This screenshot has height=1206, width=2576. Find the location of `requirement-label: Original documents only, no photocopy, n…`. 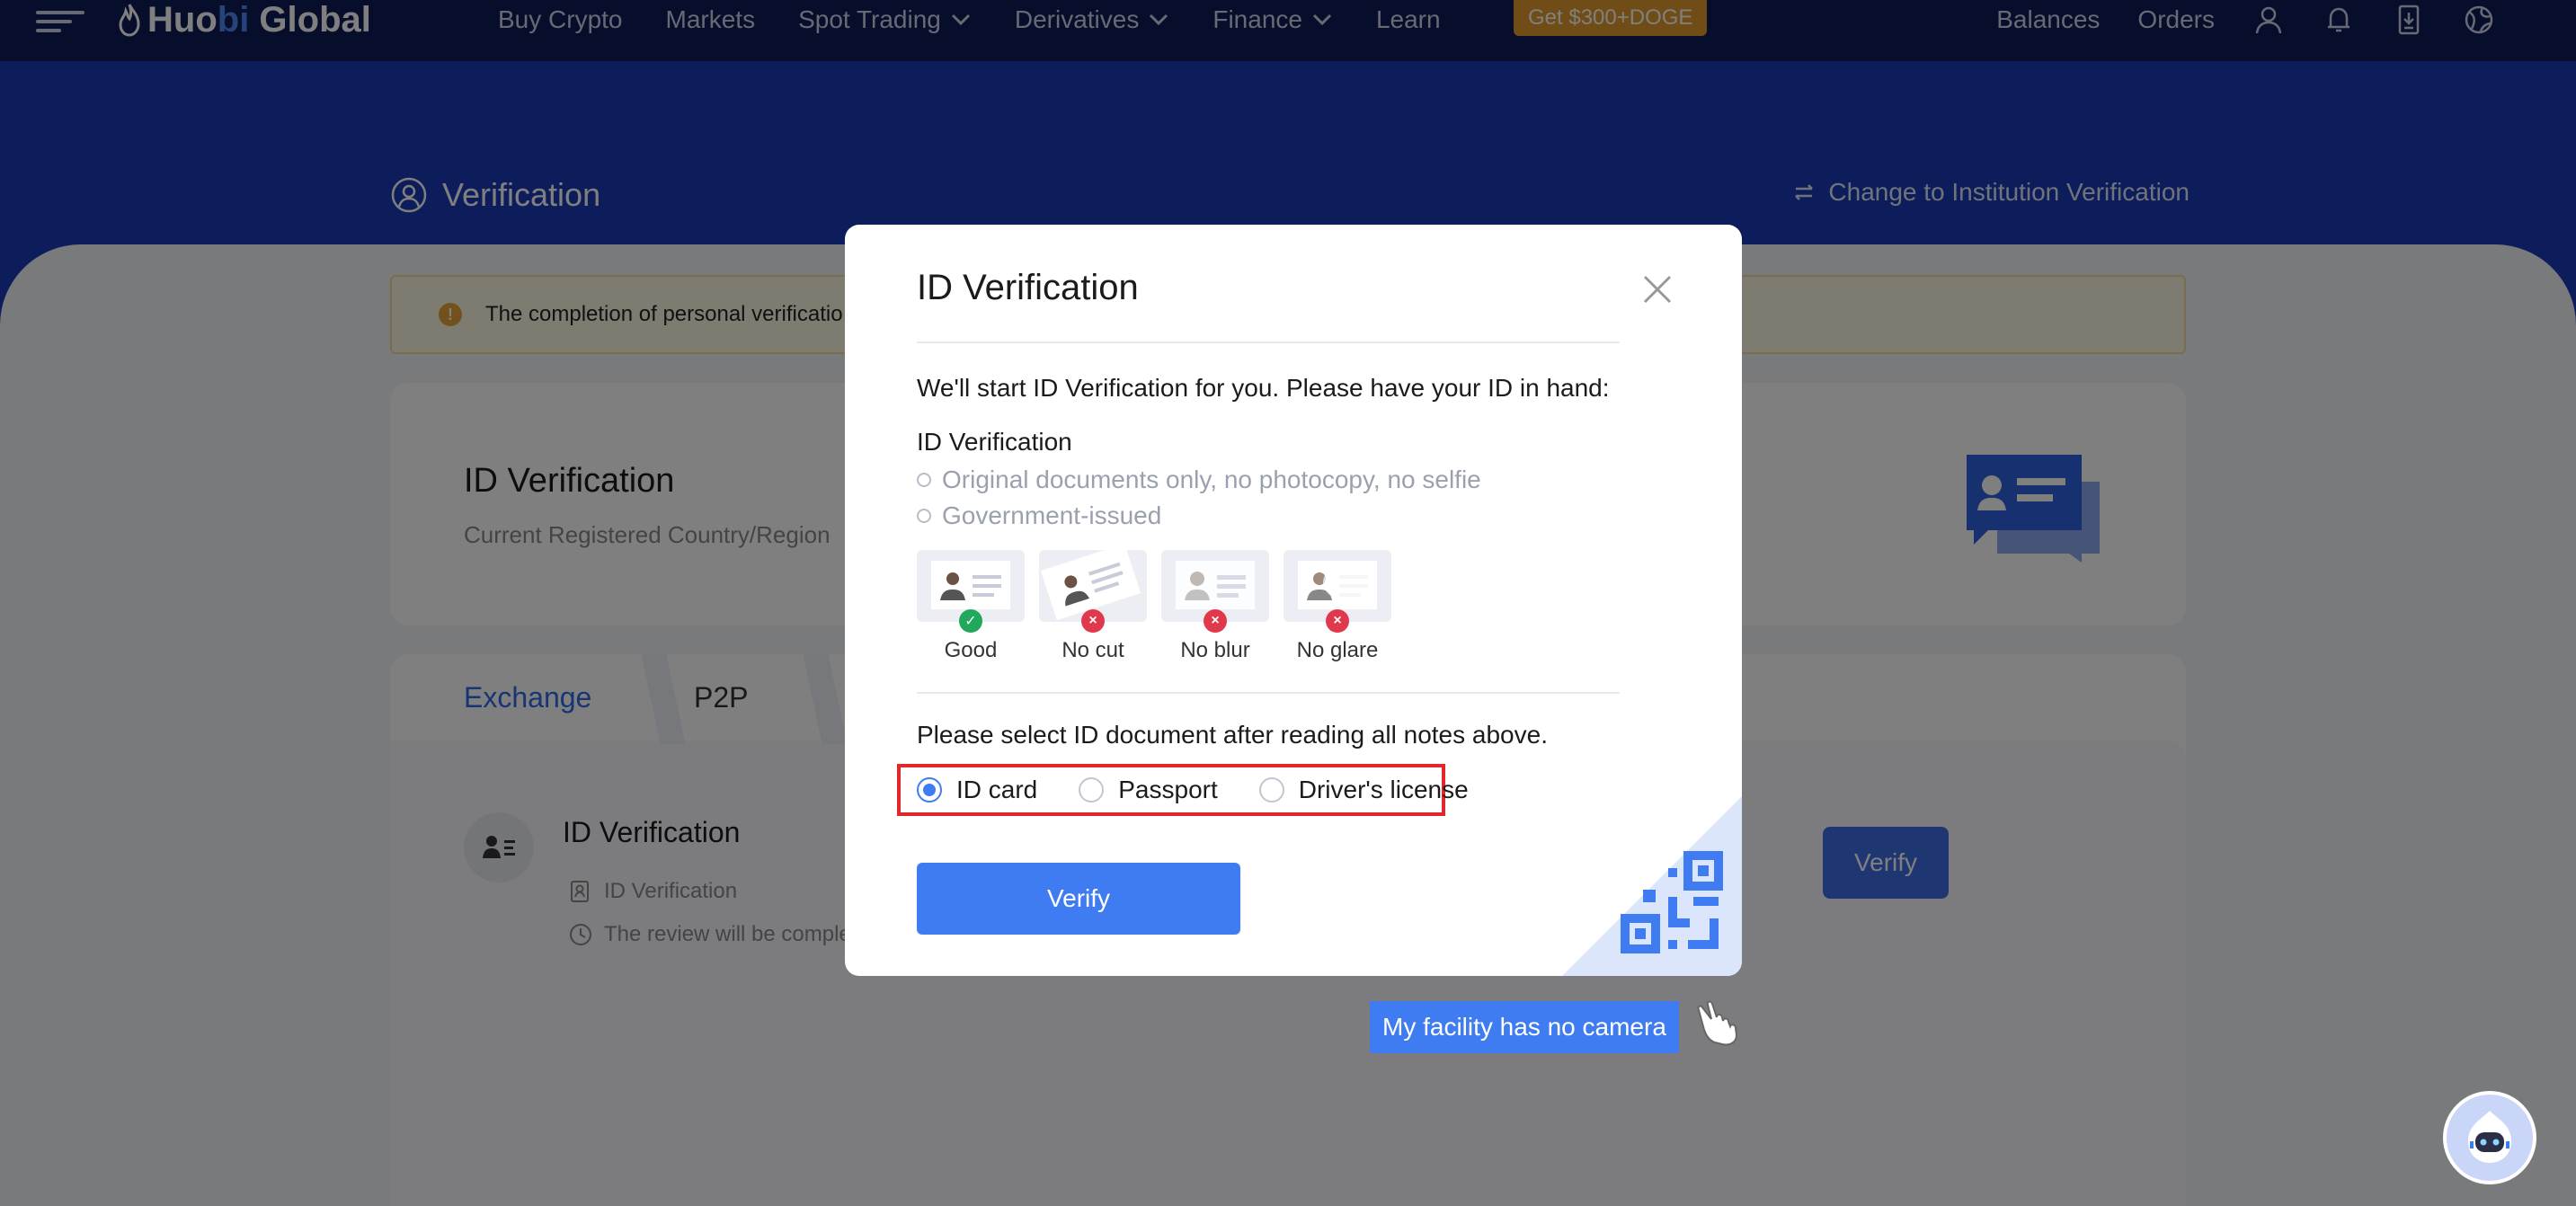

requirement-label: Original documents only, no photocopy, n… is located at coordinates (1211, 479).